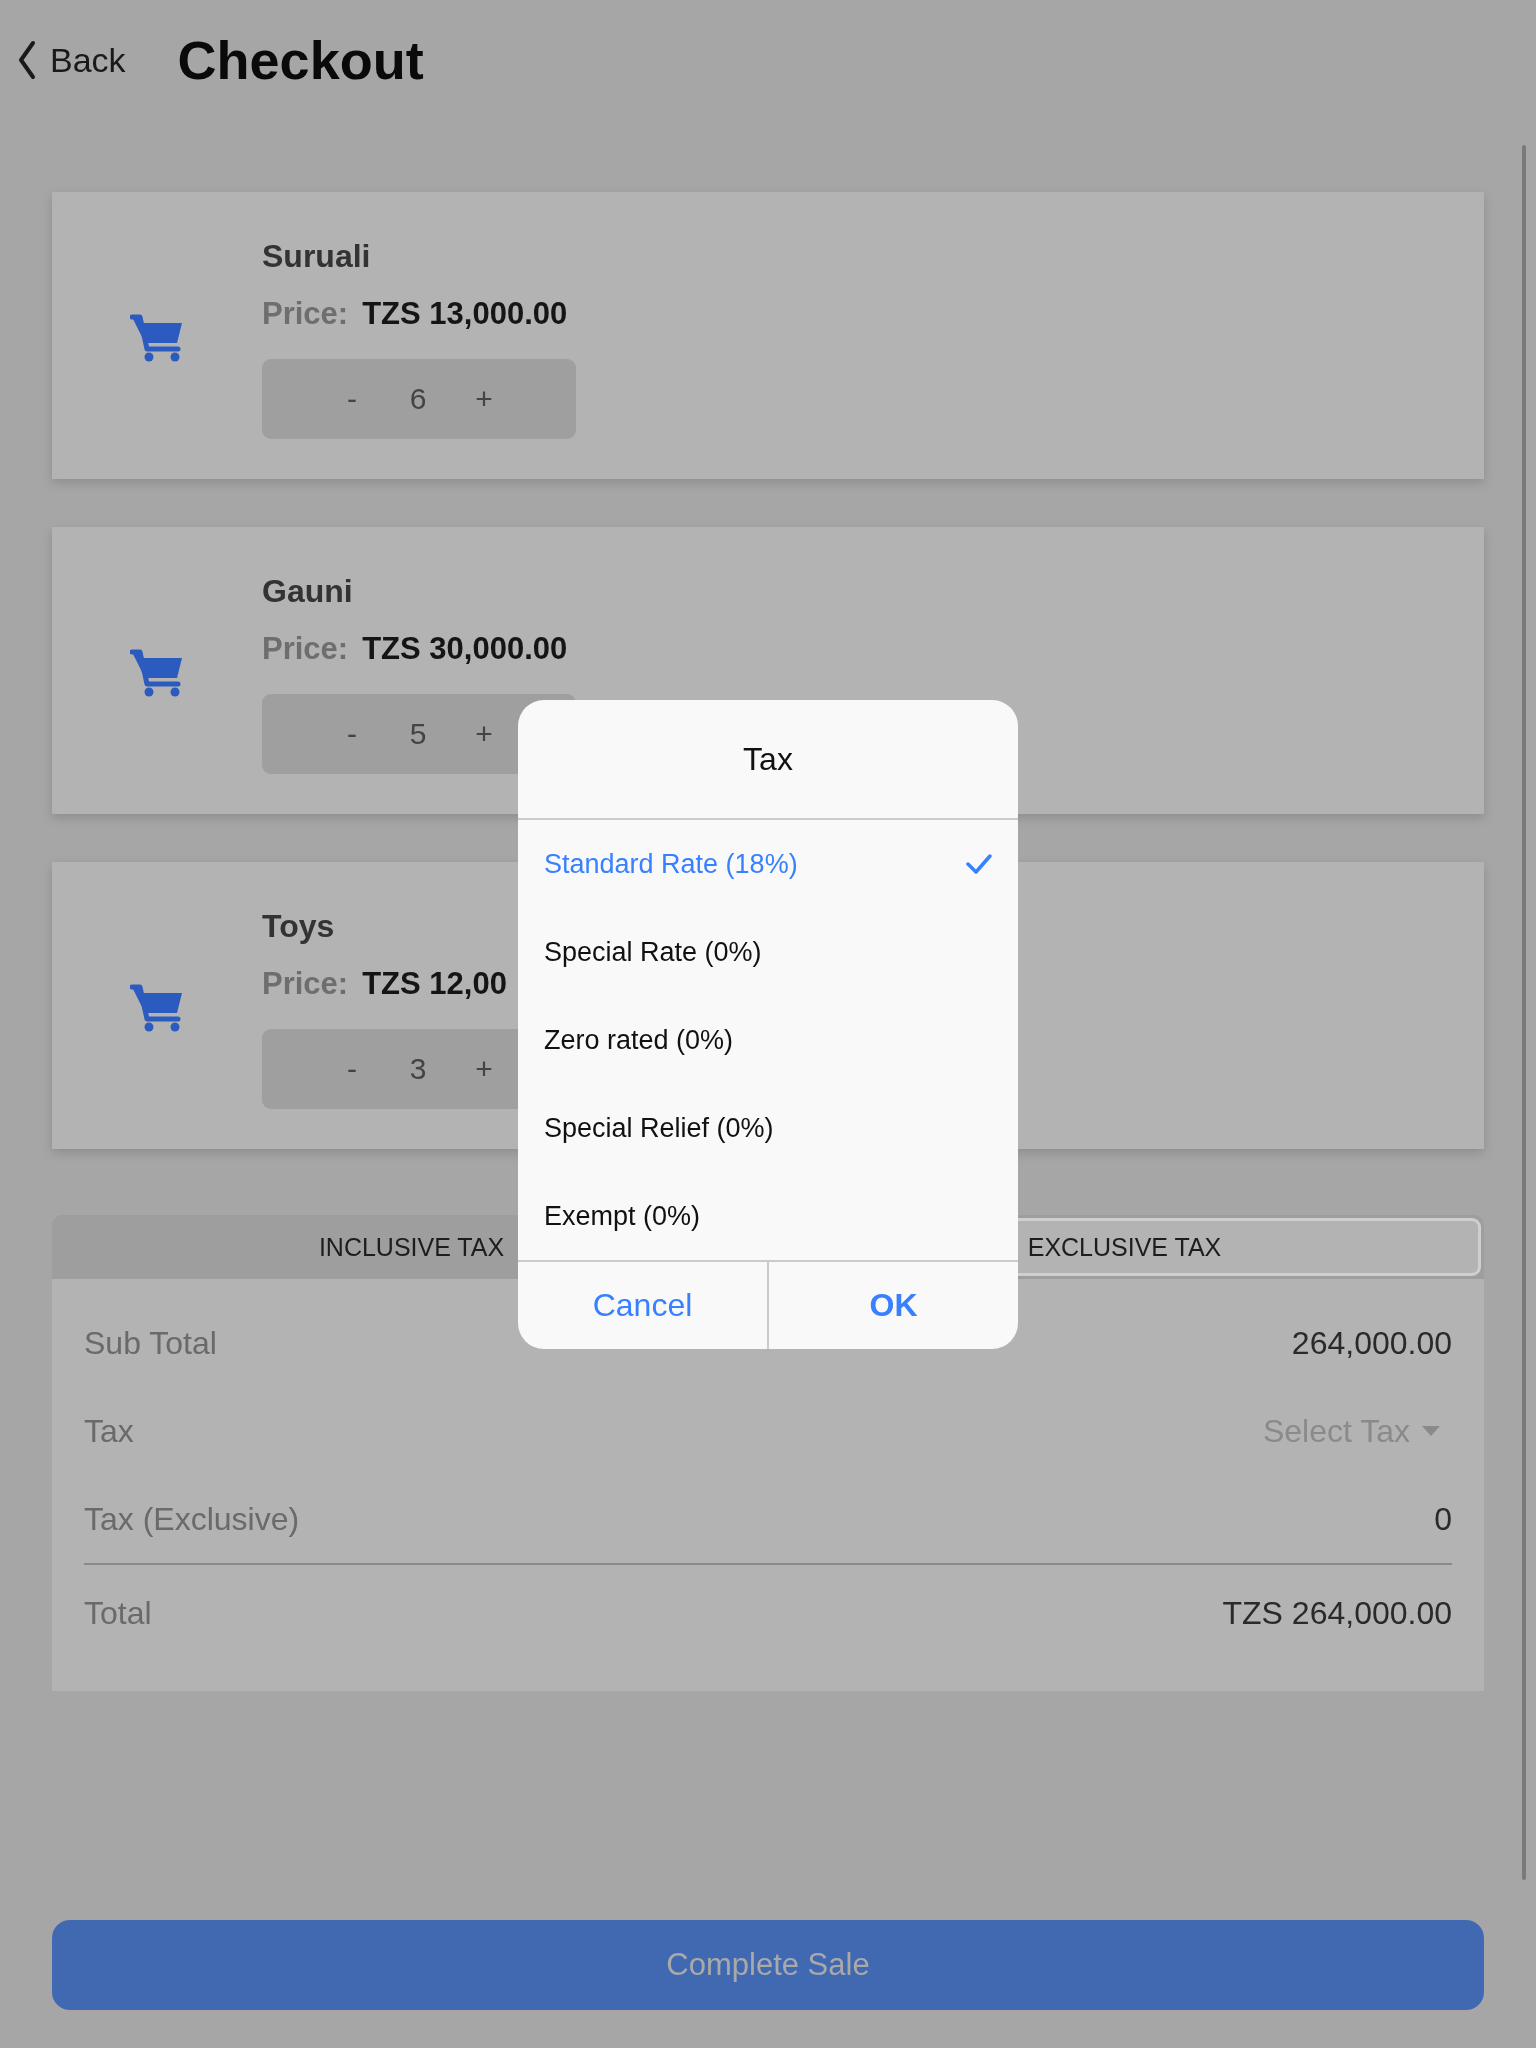 The height and width of the screenshot is (2048, 1536). Describe the element at coordinates (1524, 1012) in the screenshot. I see `scrollbar` at that location.